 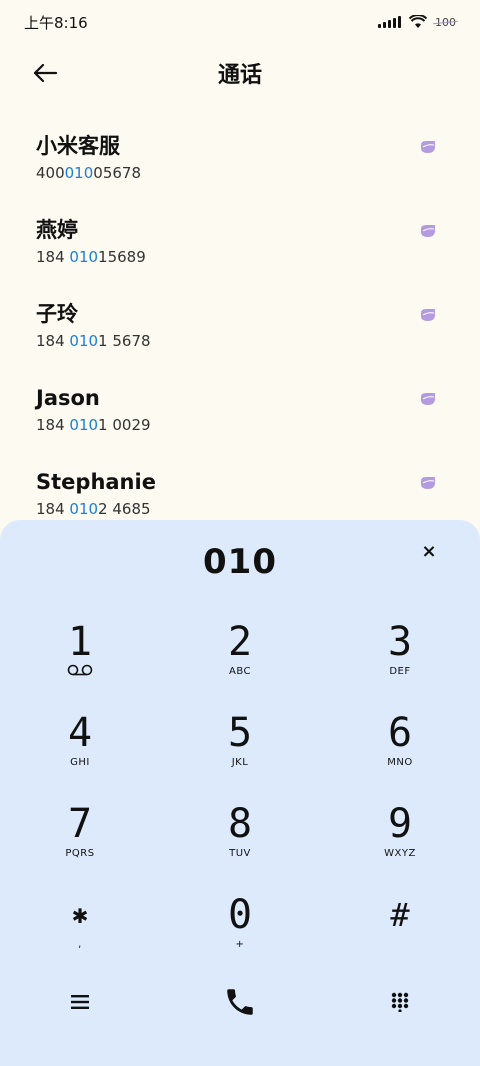 I want to click on wifi-icon, so click(x=418, y=21).